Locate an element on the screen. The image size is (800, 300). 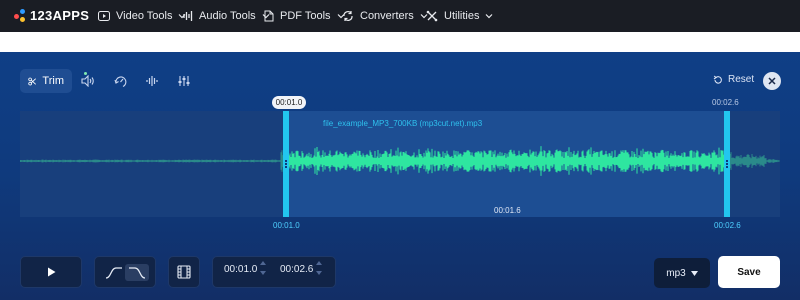
close-button is located at coordinates (772, 81).